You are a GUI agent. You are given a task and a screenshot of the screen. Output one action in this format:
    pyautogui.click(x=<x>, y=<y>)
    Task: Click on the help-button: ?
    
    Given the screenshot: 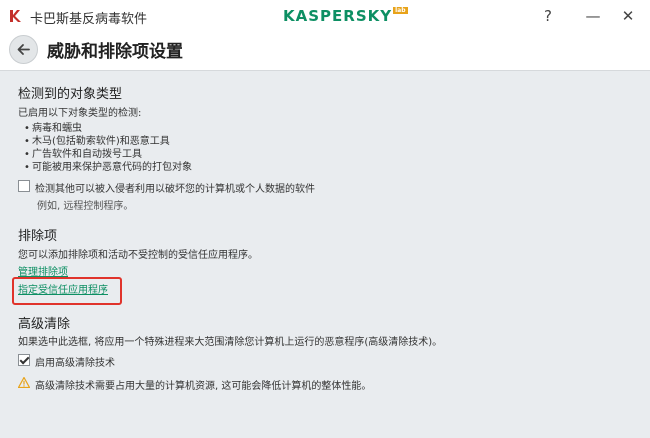 What is the action you would take?
    pyautogui.click(x=548, y=16)
    